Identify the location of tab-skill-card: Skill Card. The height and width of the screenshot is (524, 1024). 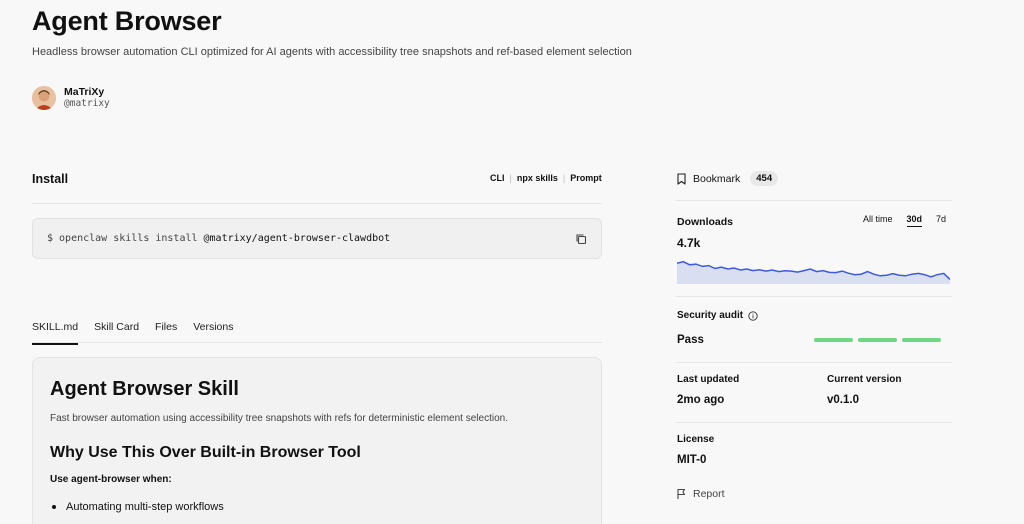
(116, 330).